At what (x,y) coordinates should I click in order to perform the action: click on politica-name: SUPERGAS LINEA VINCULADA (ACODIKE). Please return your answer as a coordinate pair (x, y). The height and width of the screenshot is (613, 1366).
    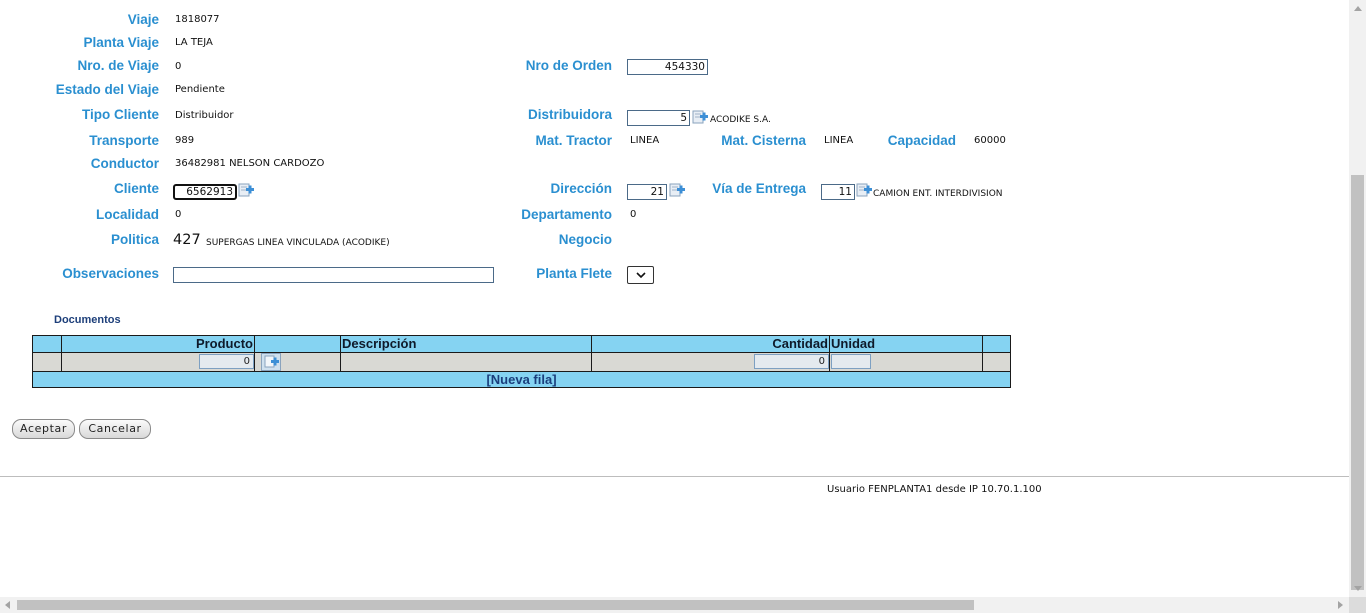
    Looking at the image, I should click on (298, 243).